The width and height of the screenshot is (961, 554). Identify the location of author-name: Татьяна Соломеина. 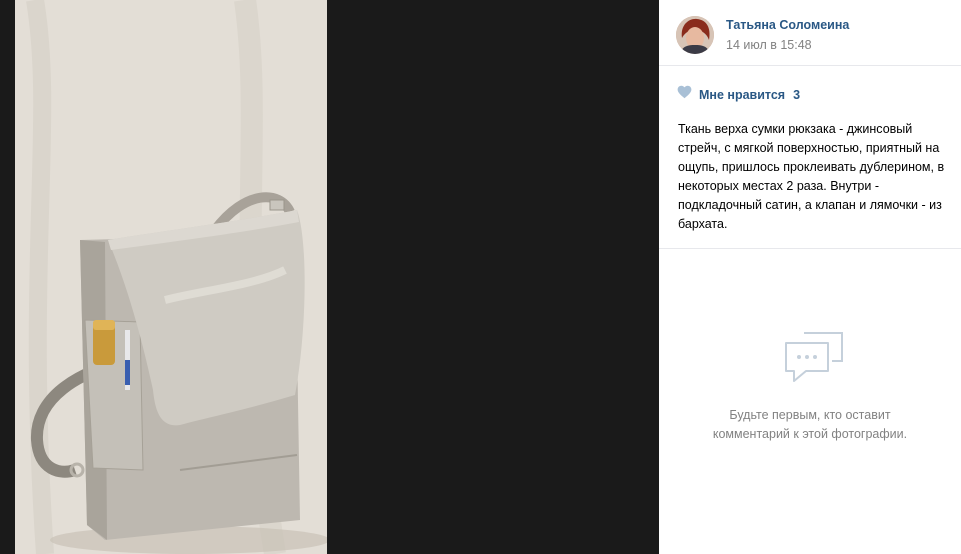
(787, 25).